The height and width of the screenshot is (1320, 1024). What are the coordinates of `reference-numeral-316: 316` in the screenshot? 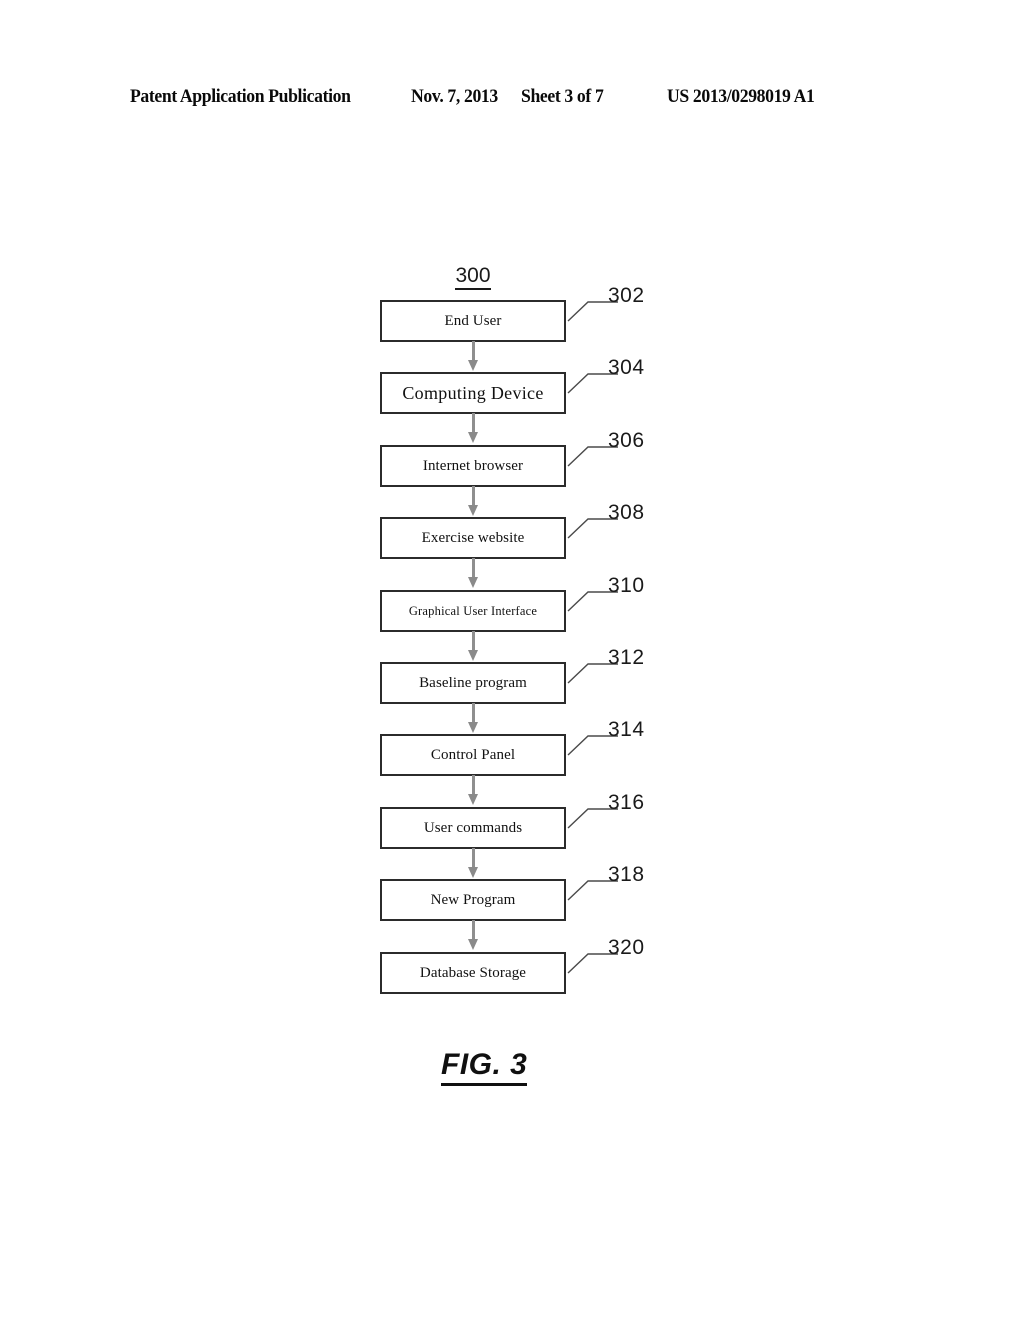 It's located at (626, 802).